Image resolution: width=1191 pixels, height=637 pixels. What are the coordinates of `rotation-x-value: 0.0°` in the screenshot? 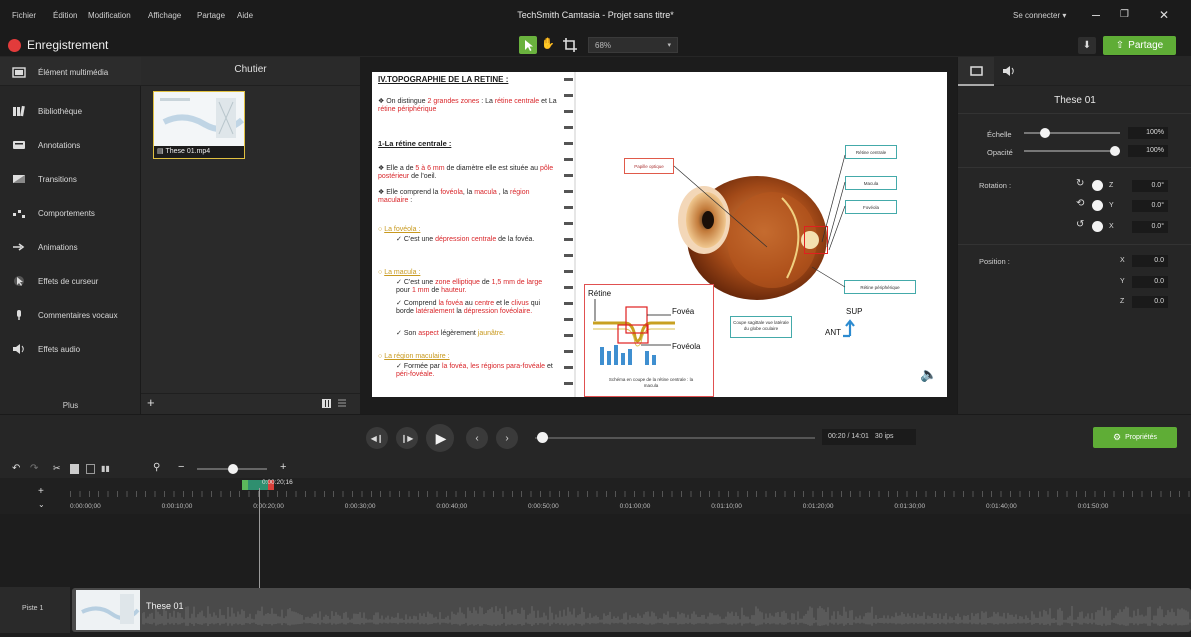 It's located at (1150, 227).